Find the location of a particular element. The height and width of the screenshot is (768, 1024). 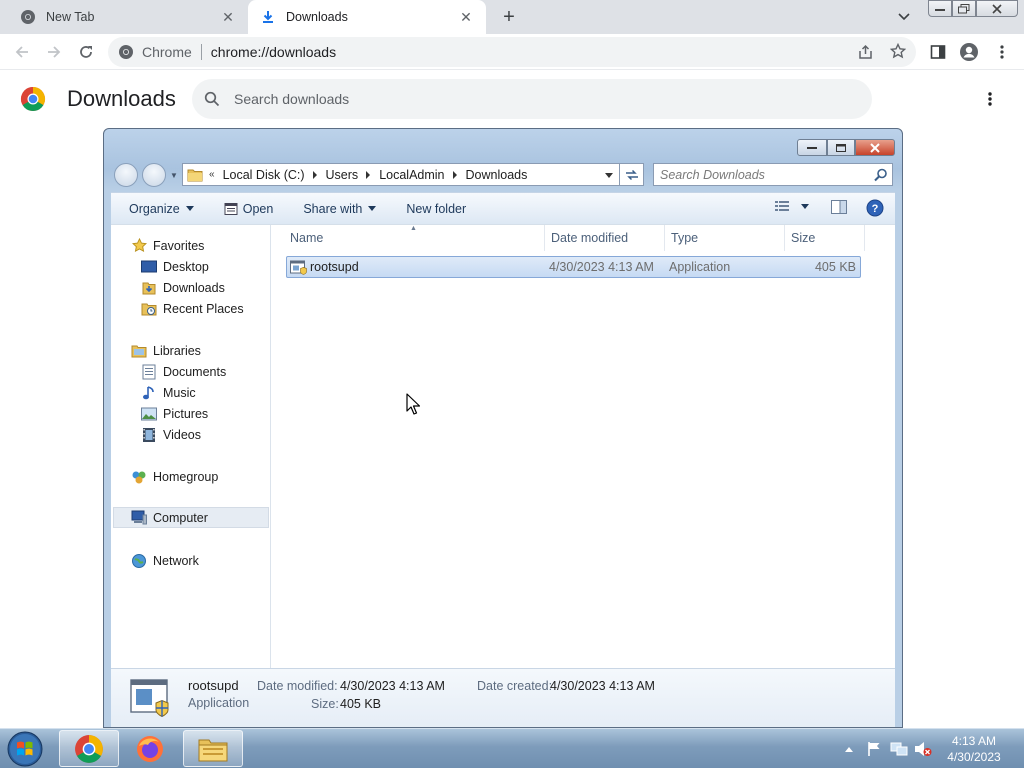

explorer-forward-button is located at coordinates (154, 175).